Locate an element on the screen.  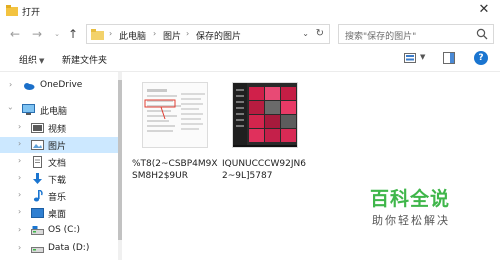
sidebar-item-drive-d: › Data (D:) is located at coordinates (59, 249).